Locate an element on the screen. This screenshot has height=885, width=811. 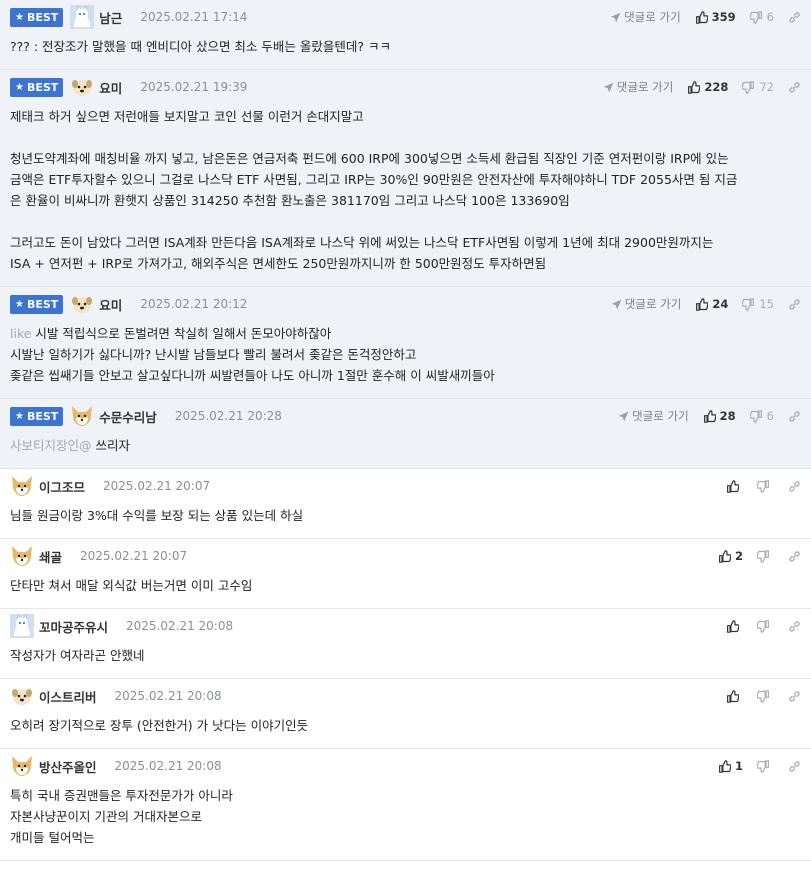
like-button: 1 is located at coordinates (730, 766).